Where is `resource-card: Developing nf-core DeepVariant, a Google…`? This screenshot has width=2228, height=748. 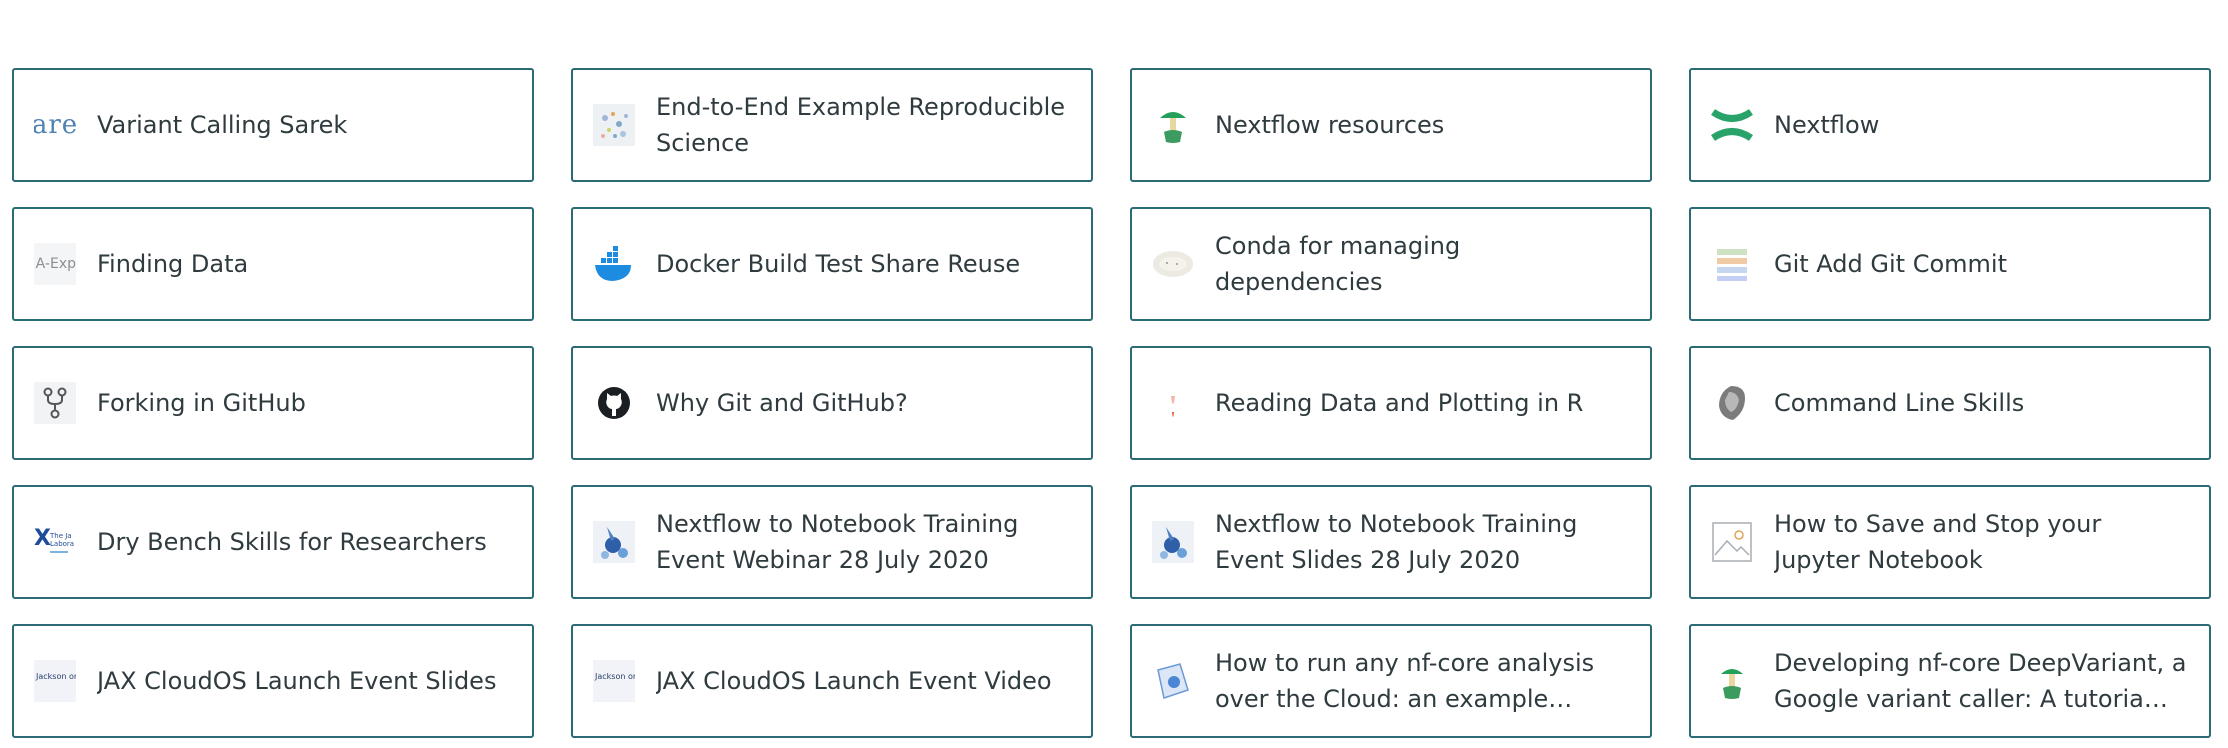
resource-card: Developing nf-core DeepVariant, a Google… is located at coordinates (1950, 681).